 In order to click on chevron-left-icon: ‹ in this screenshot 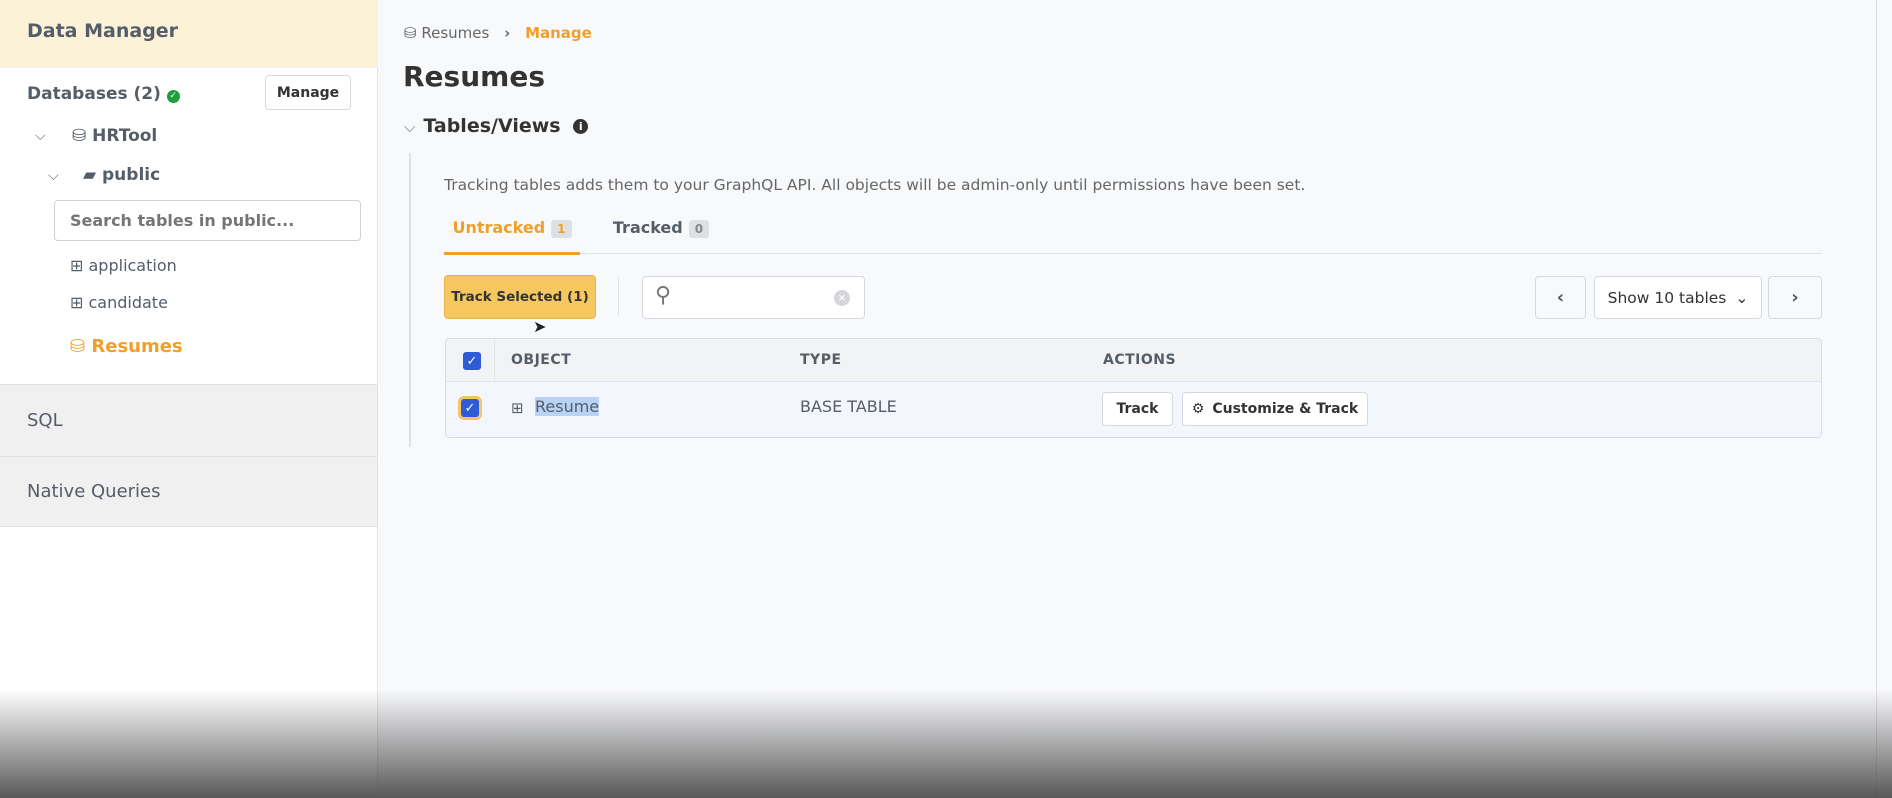, I will do `click(1560, 297)`.